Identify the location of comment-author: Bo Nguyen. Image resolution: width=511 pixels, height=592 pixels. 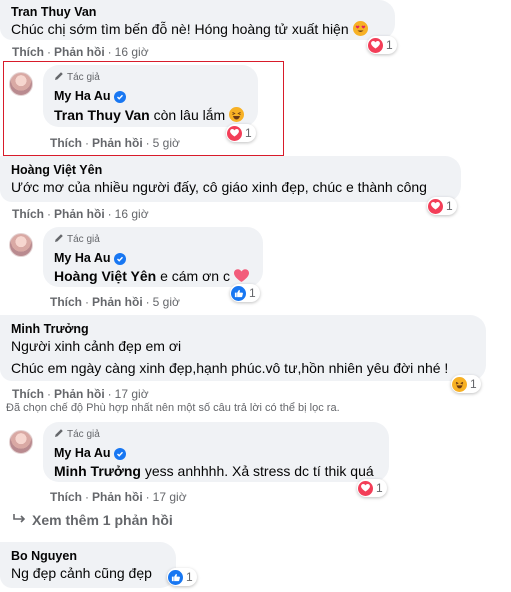
(88, 556).